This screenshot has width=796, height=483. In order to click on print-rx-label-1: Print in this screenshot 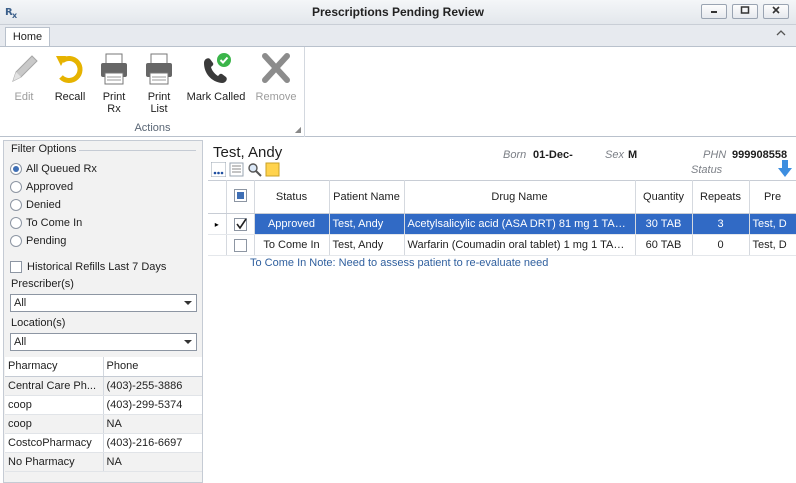, I will do `click(114, 97)`.